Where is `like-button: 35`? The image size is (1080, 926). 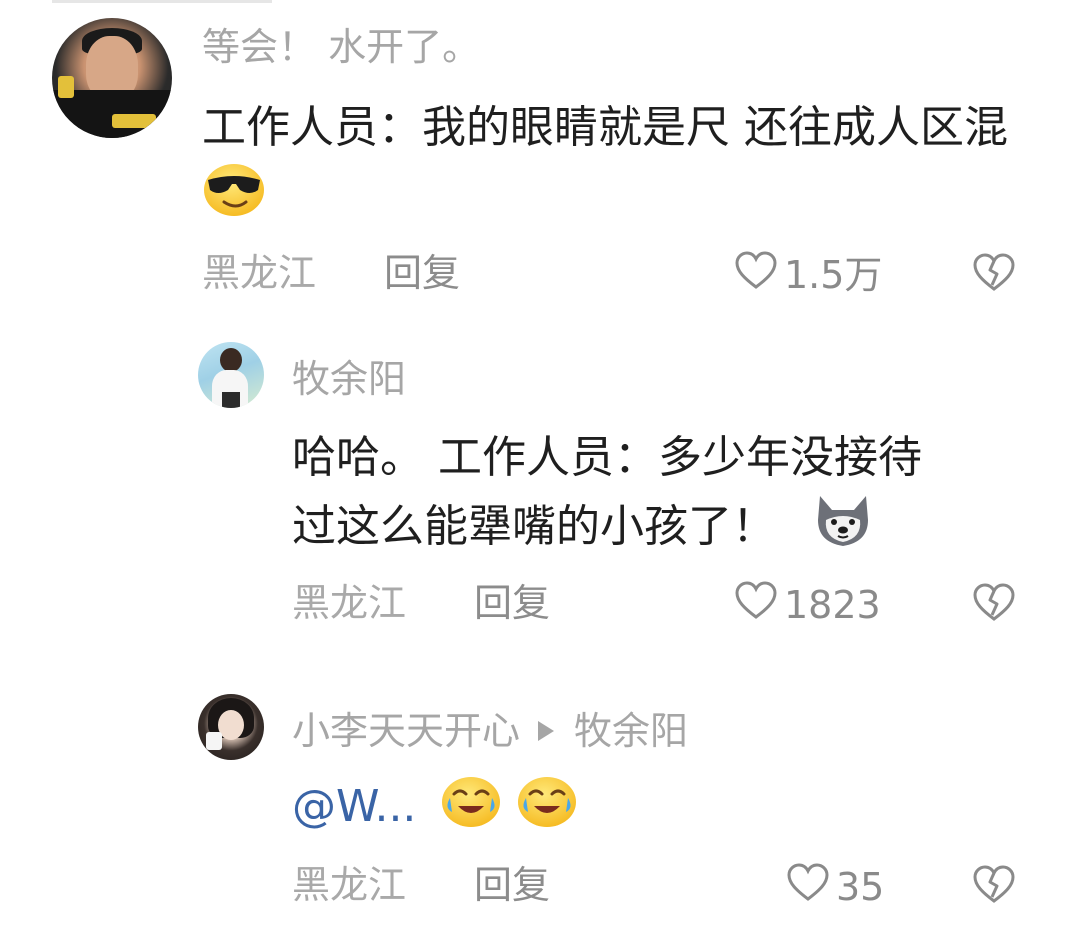
like-button: 35 is located at coordinates (835, 887).